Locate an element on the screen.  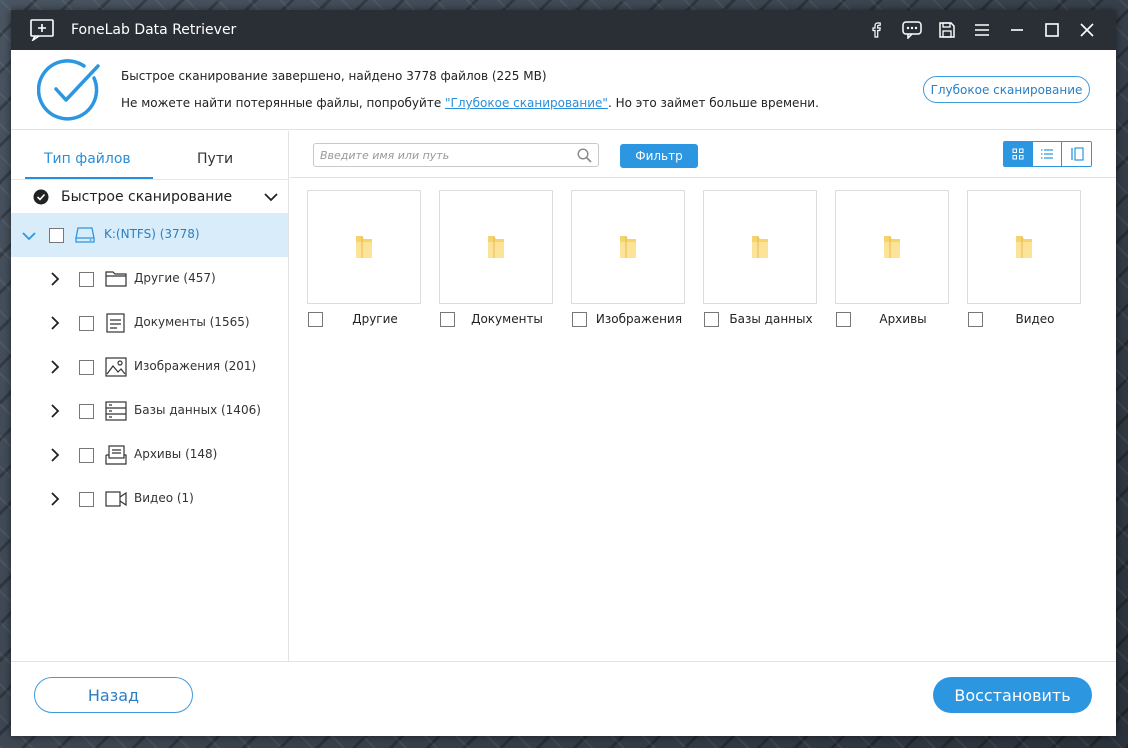
back-button: Назад is located at coordinates (113, 695).